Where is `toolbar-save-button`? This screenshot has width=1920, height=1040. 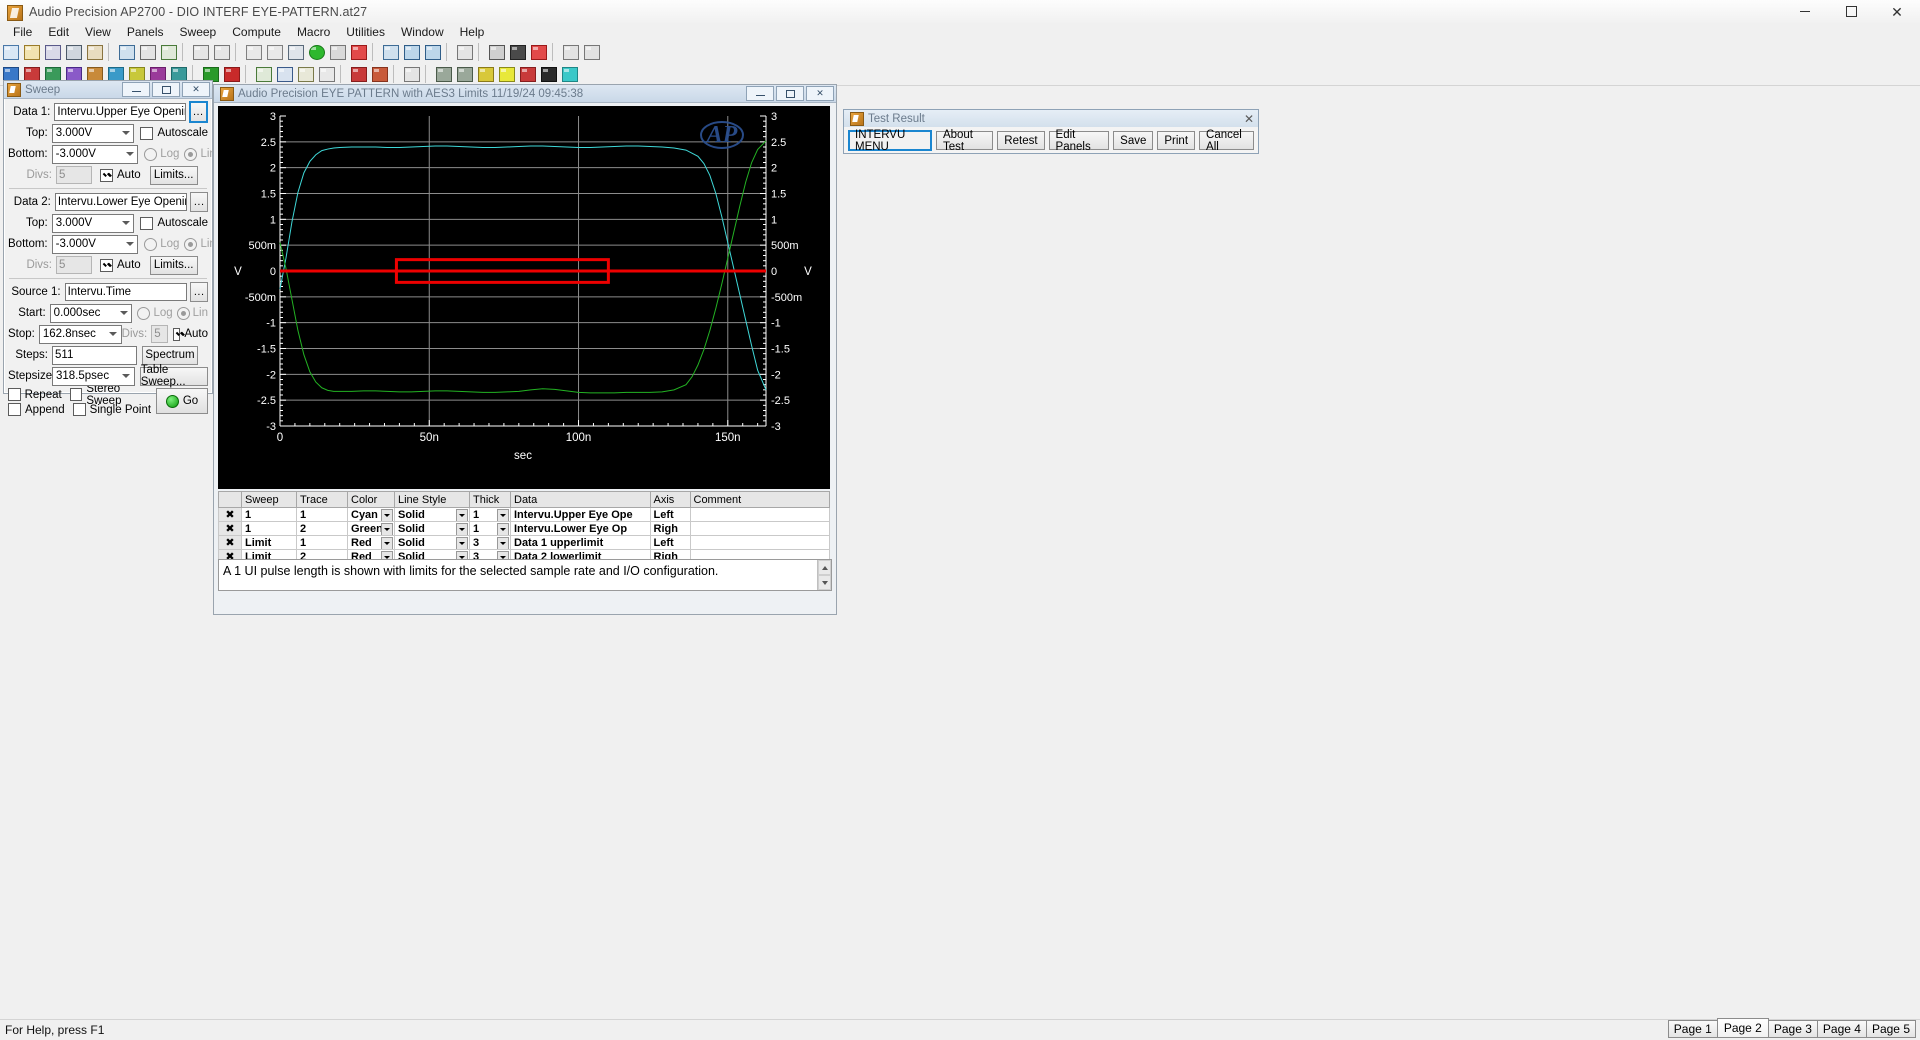
toolbar-save-button is located at coordinates (74, 52).